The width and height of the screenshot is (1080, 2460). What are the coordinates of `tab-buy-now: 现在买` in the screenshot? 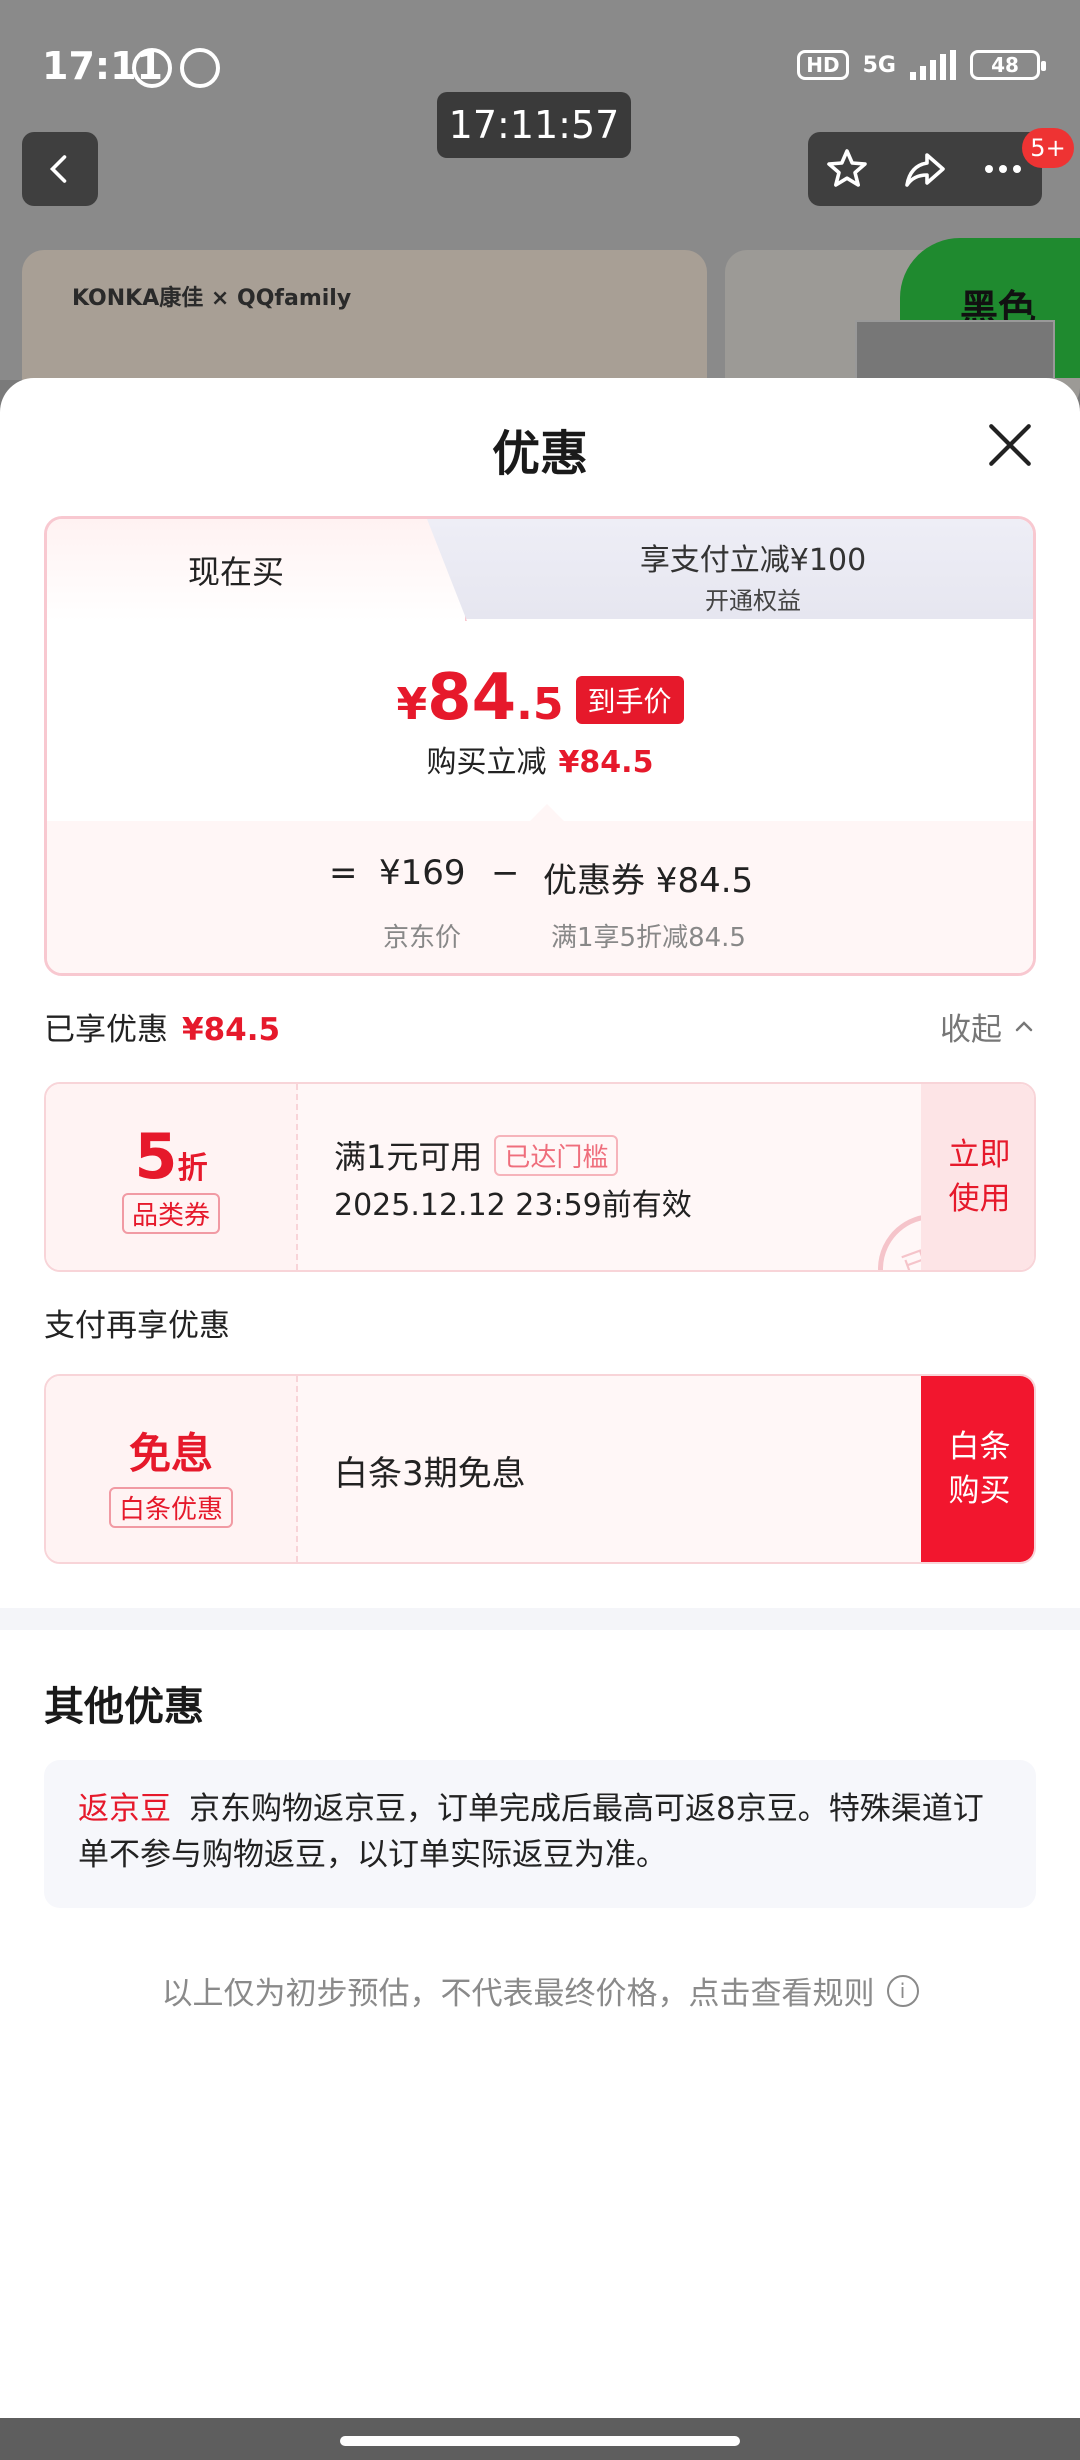 It's located at (257, 570).